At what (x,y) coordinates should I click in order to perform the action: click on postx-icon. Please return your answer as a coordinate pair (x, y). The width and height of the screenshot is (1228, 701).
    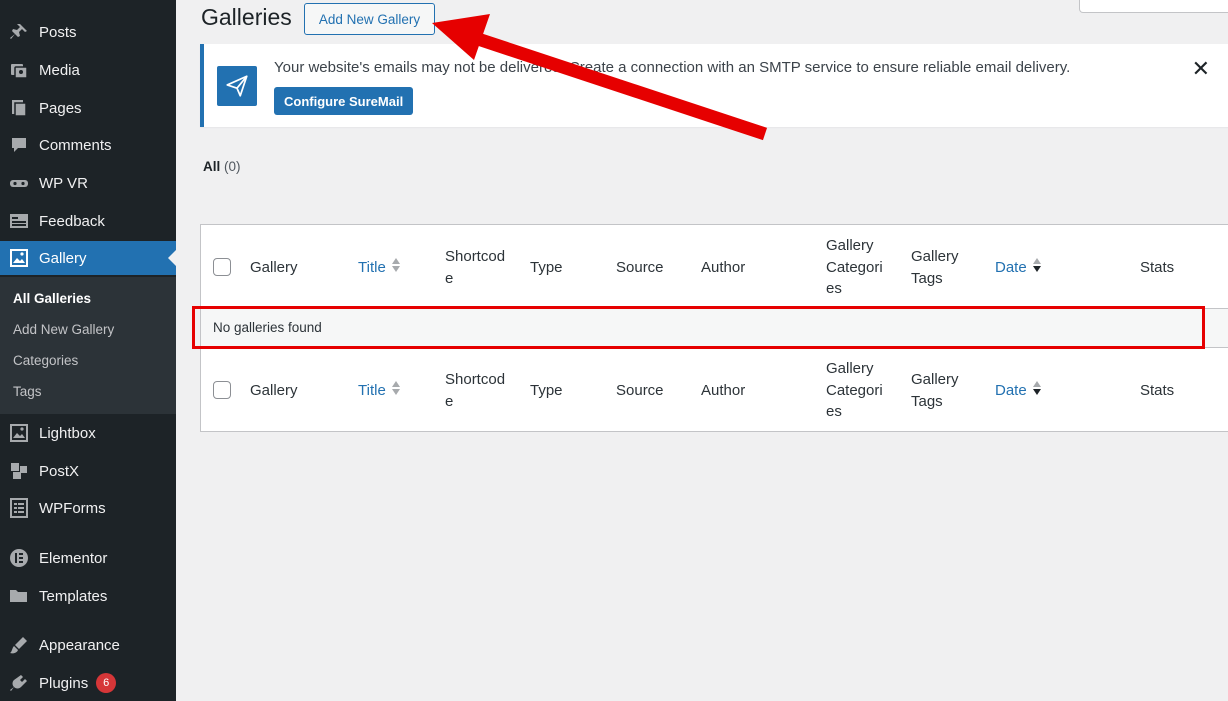
    Looking at the image, I should click on (19, 471).